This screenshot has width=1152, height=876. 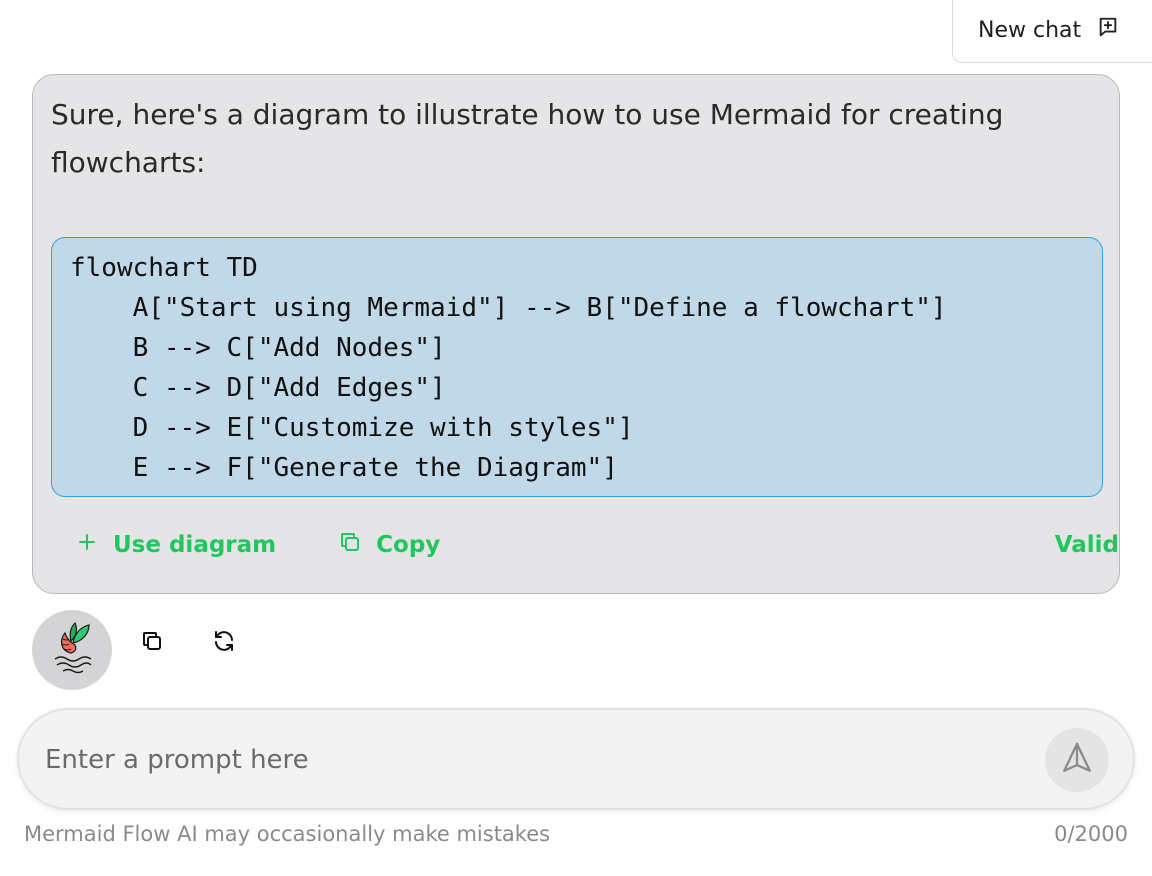 I want to click on copy-code-button: Copy, so click(x=389, y=545).